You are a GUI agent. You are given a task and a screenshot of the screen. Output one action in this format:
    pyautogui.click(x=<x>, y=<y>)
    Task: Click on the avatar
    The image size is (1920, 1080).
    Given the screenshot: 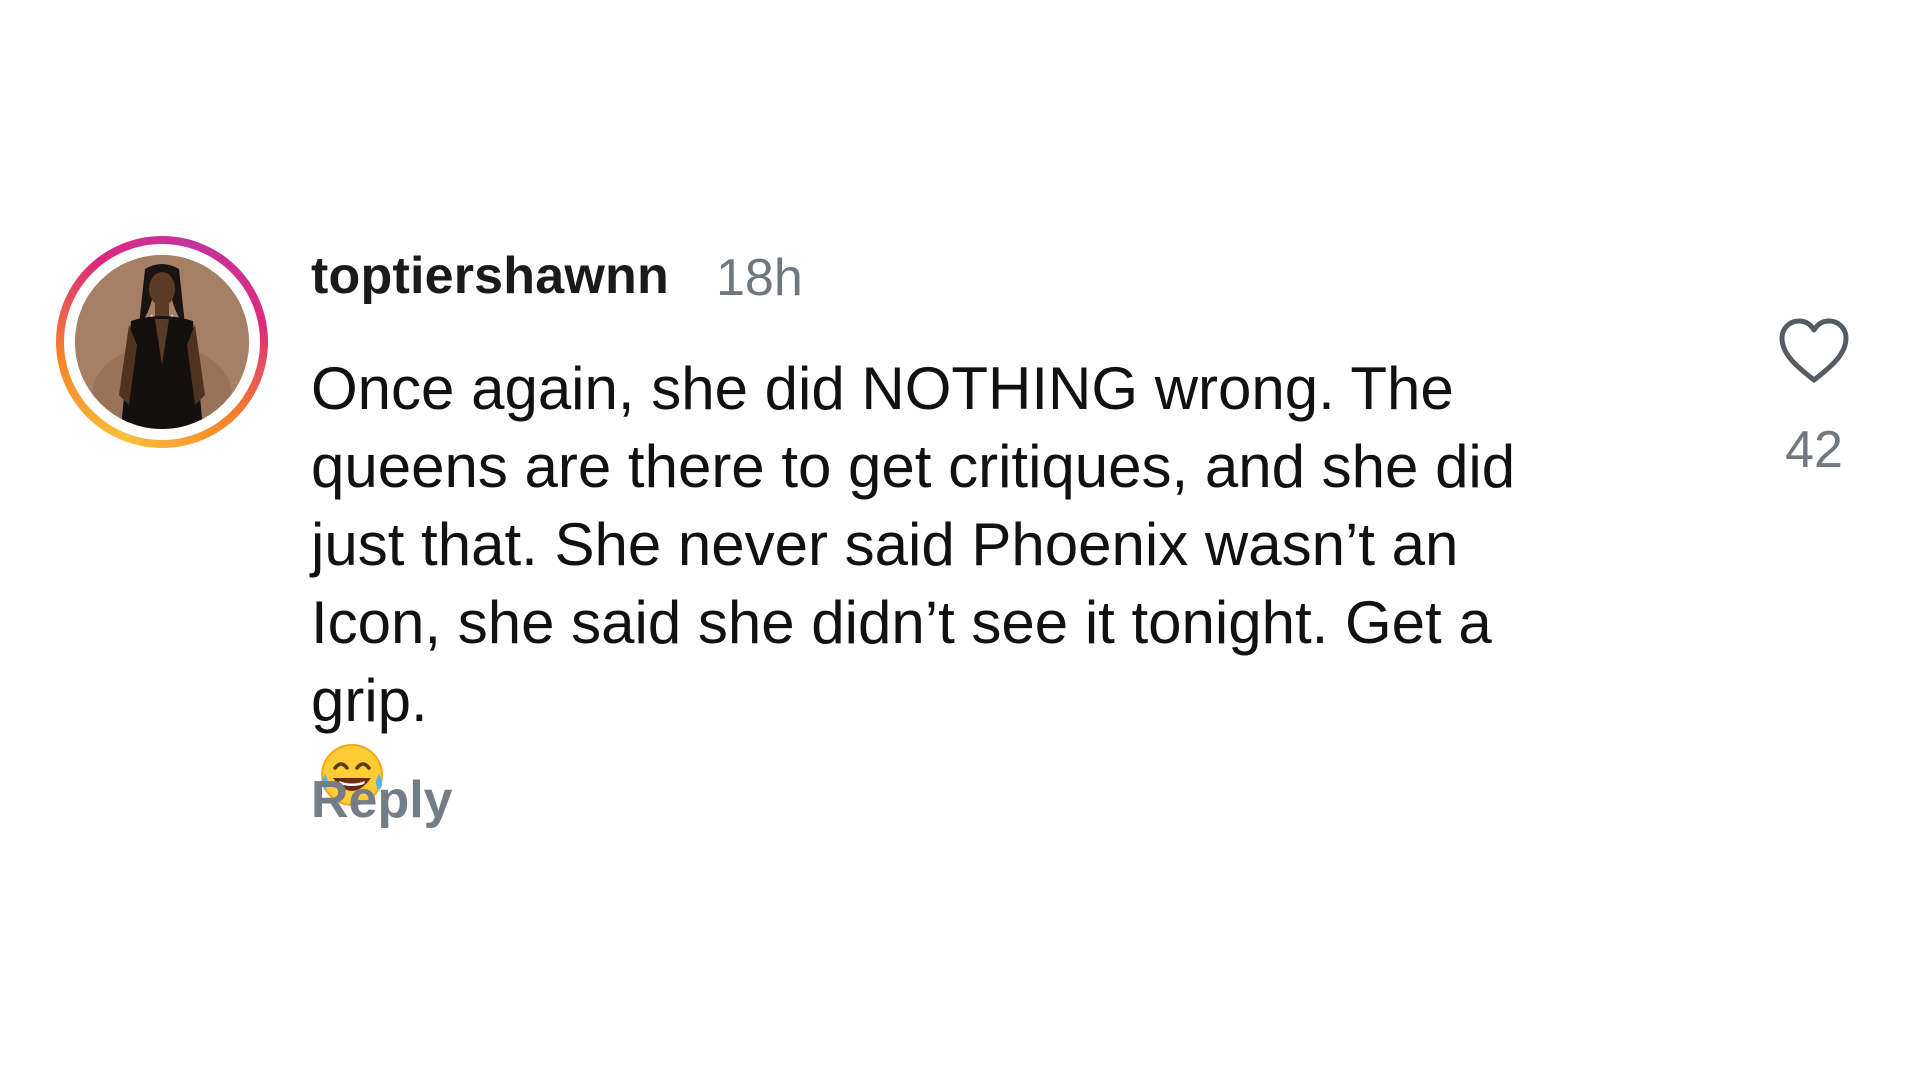 What is the action you would take?
    pyautogui.click(x=162, y=342)
    